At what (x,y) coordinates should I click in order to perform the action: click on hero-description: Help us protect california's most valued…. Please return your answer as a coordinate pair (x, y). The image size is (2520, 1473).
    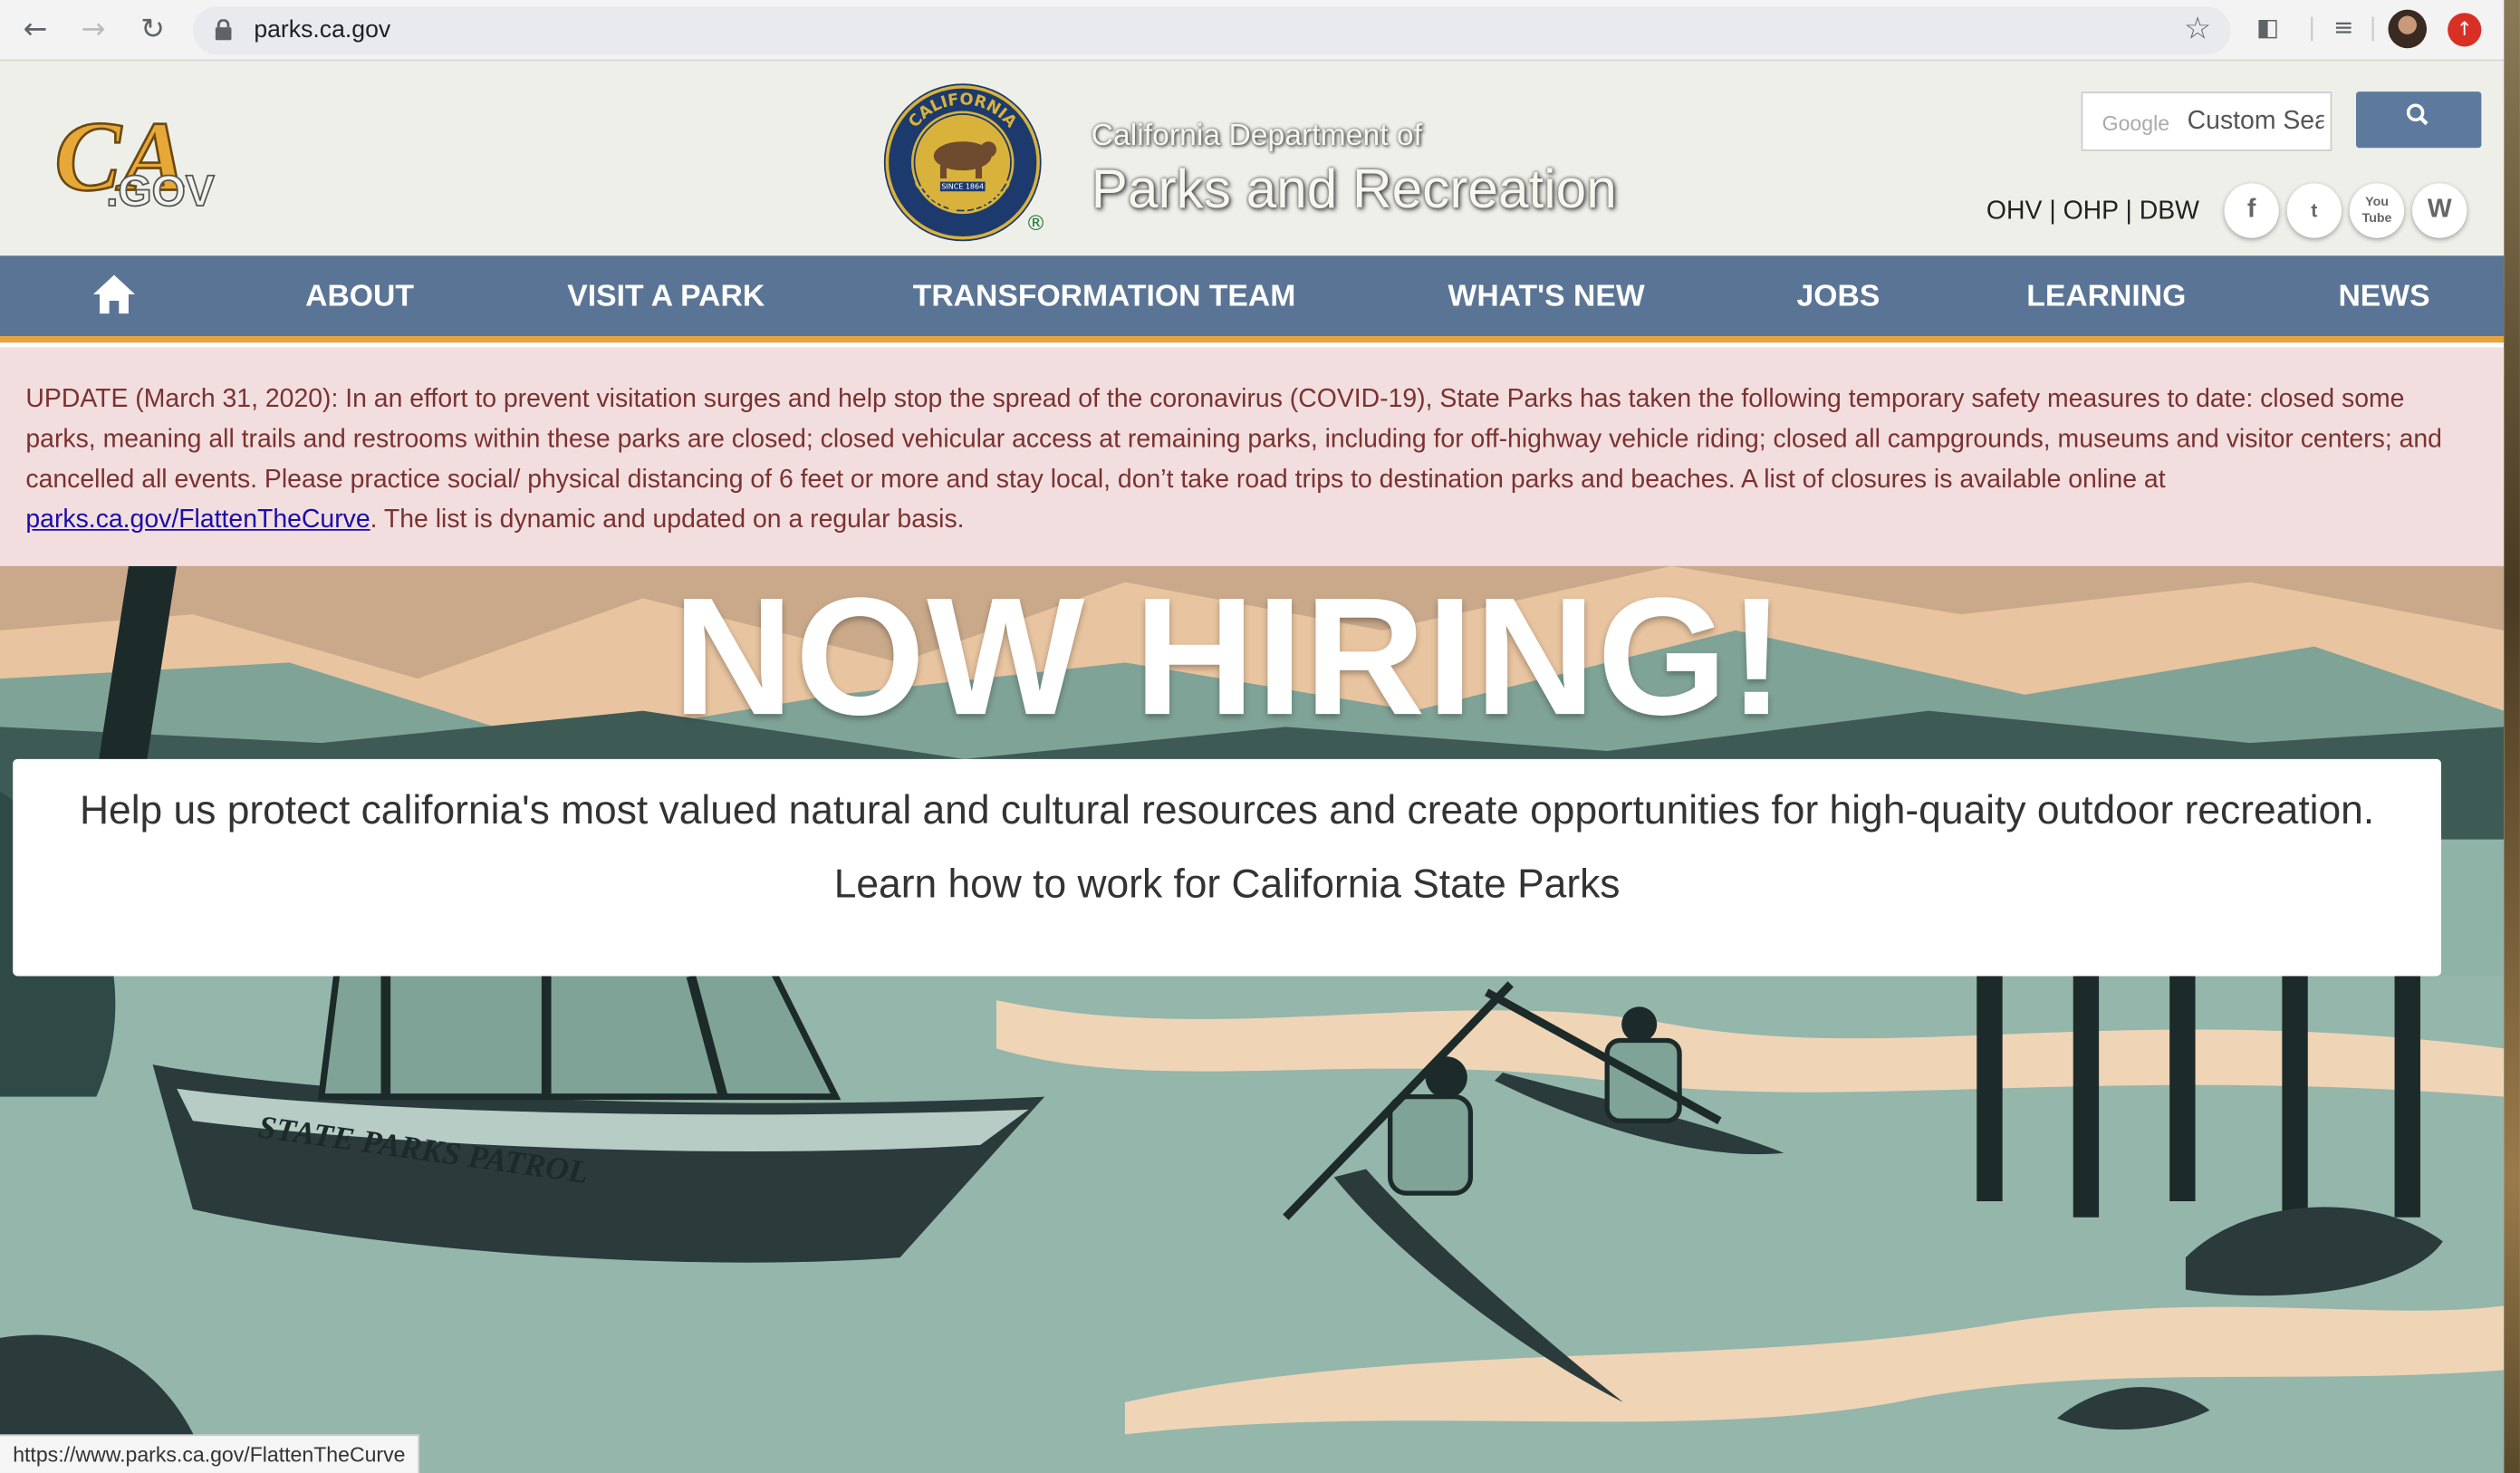
    Looking at the image, I should click on (1227, 810).